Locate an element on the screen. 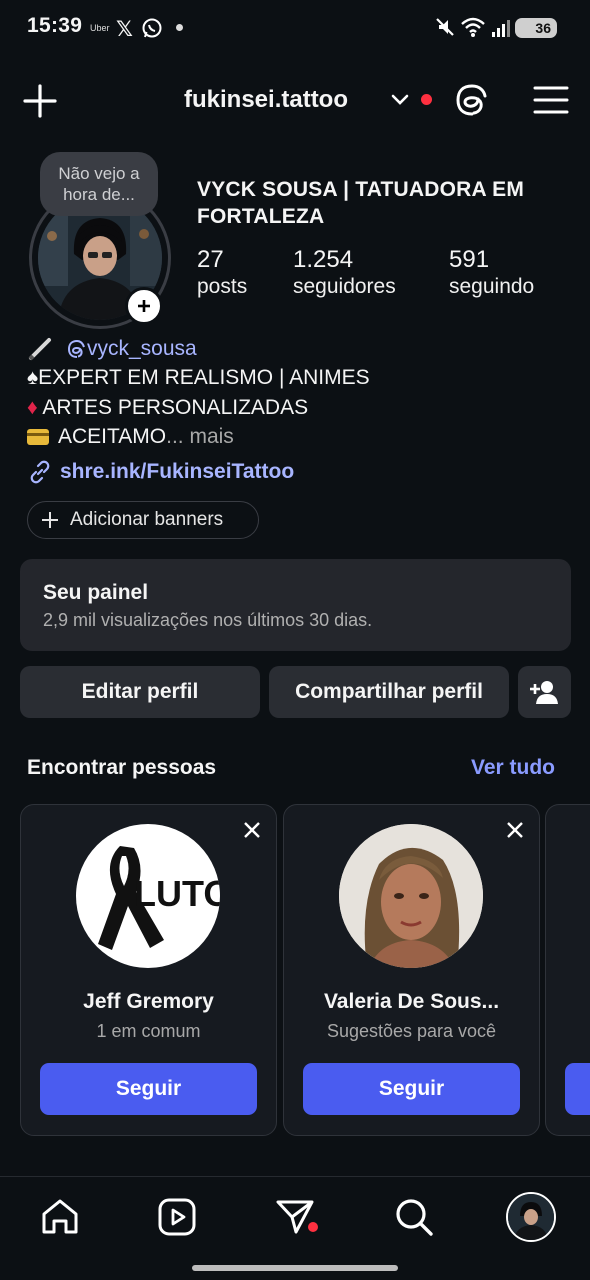 The image size is (590, 1280). suggestion-card: LUTO Jeff Gremory 1 em comum Seguir is located at coordinates (148, 970).